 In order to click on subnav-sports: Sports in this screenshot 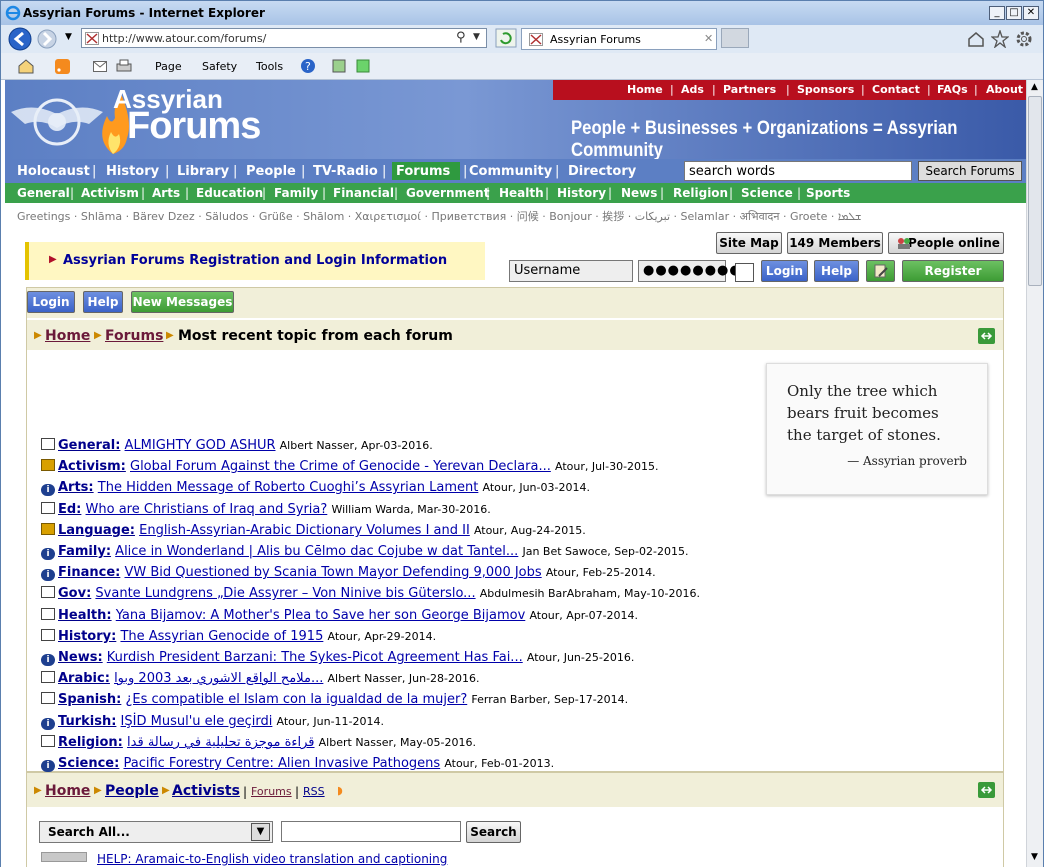, I will do `click(828, 193)`.